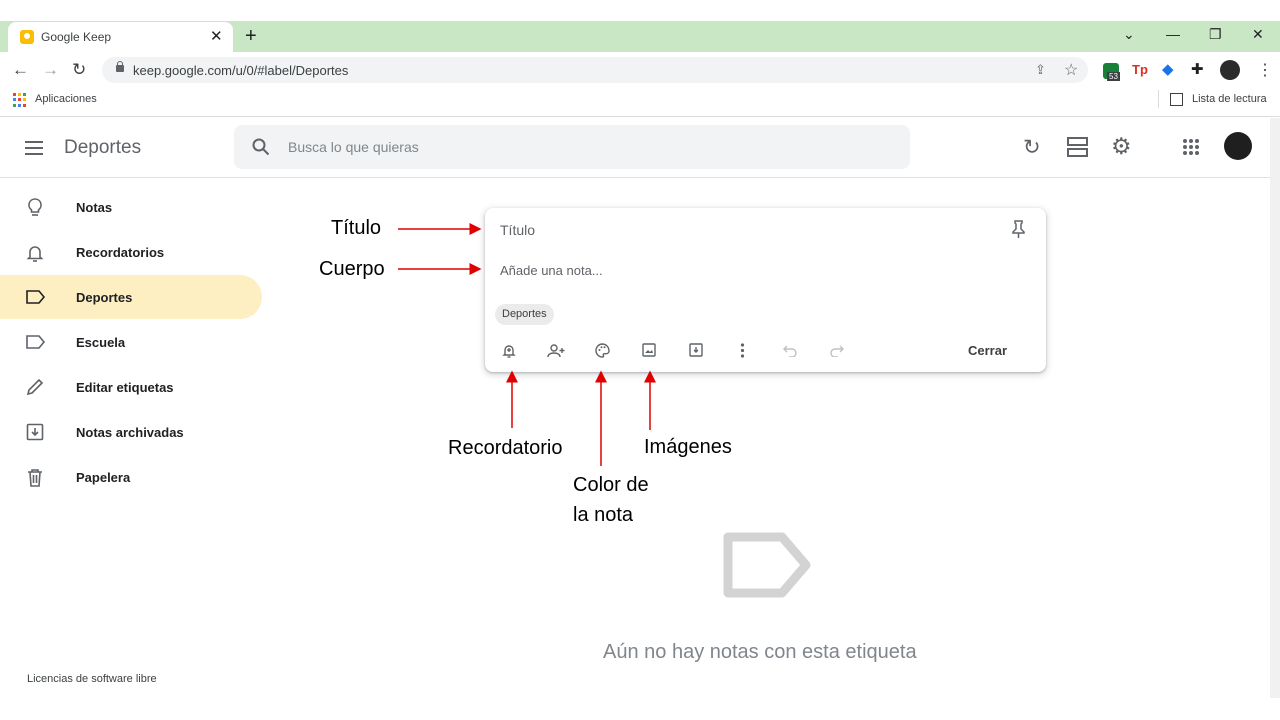 The width and height of the screenshot is (1280, 720). What do you see at coordinates (1140, 69) in the screenshot?
I see `extension-tp-icon: Tp` at bounding box center [1140, 69].